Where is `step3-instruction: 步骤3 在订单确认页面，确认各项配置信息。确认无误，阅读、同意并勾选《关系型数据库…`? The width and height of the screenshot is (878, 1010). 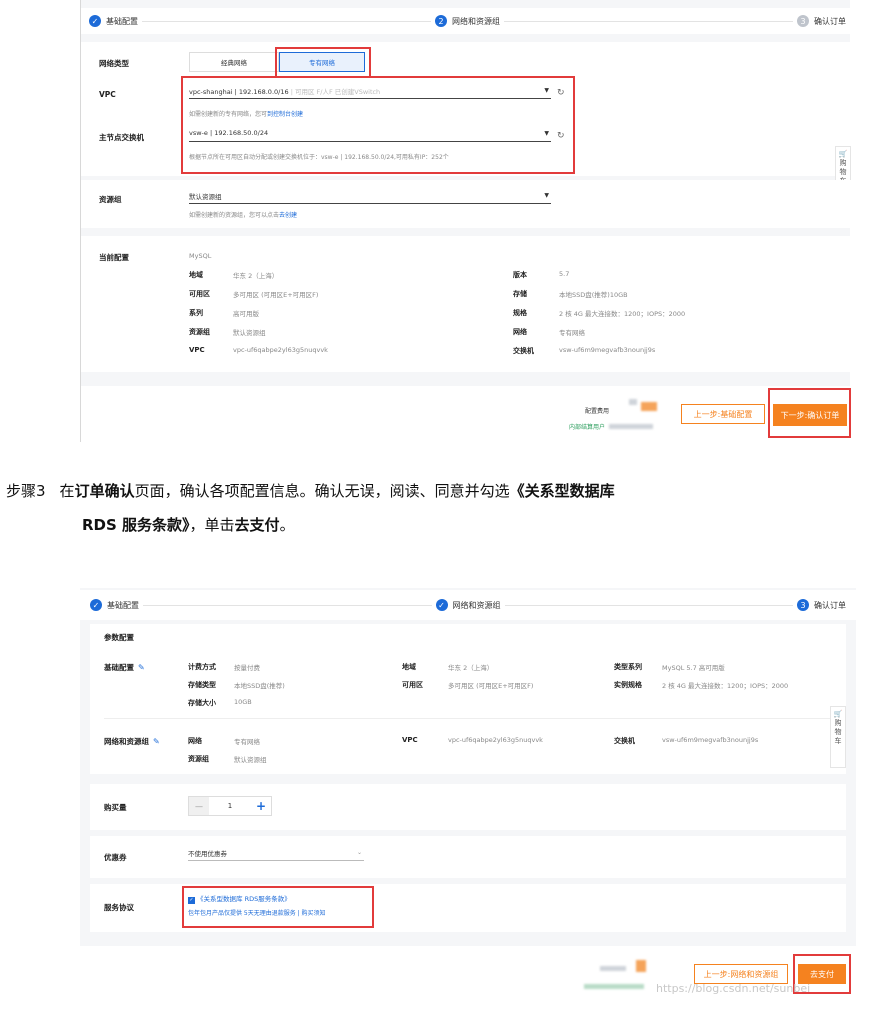 step3-instruction: 步骤3 在订单确认页面，确认各项配置信息。确认无误，阅读、同意并勾选《关系型数据库… is located at coordinates (440, 508).